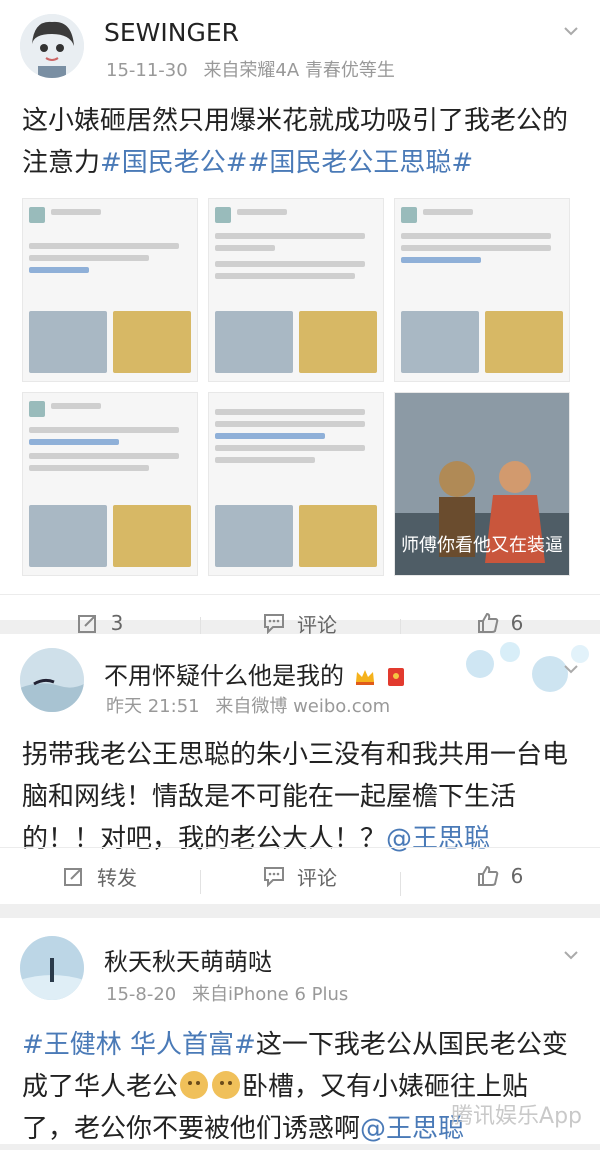 The image size is (600, 1150). I want to click on repost-button: 3, so click(100, 623).